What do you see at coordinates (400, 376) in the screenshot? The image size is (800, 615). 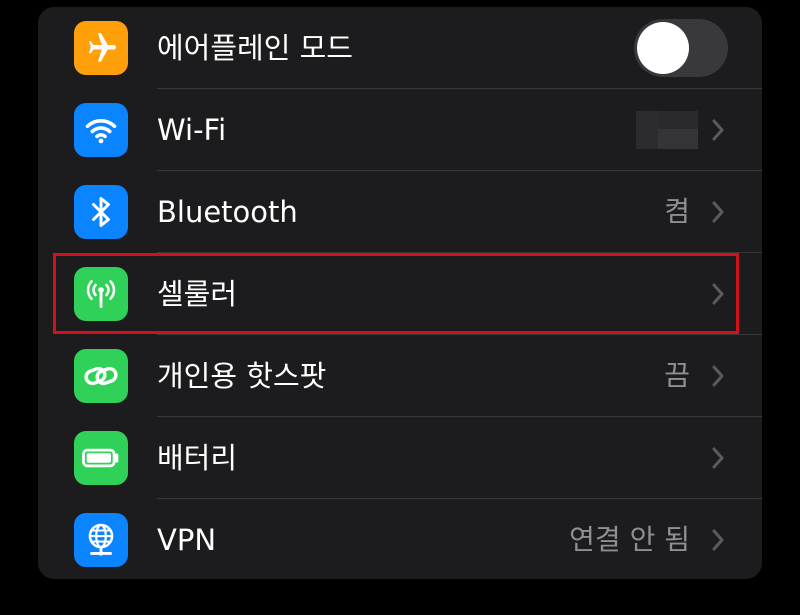 I see `settings-row-personal-hotspot: 개인용 핫스팟 끔` at bounding box center [400, 376].